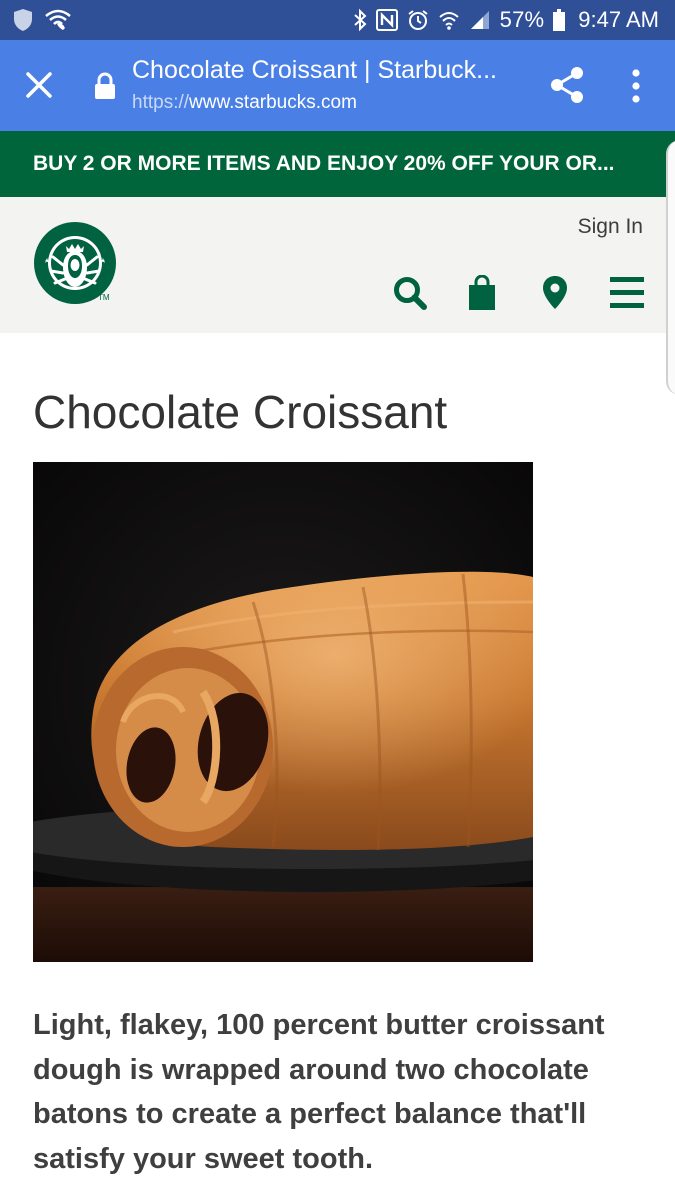 The width and height of the screenshot is (675, 1200). Describe the element at coordinates (386, 20) in the screenshot. I see `nfc-icon` at that location.